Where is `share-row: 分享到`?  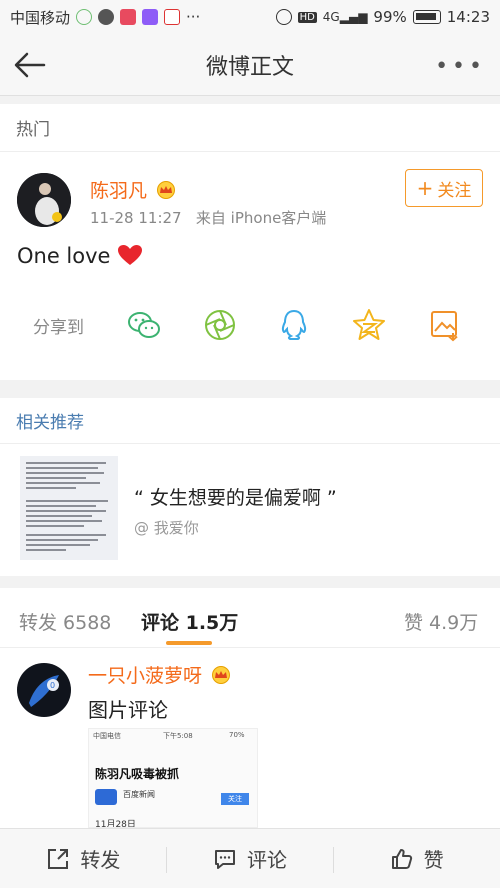 share-row: 分享到 is located at coordinates (250, 326).